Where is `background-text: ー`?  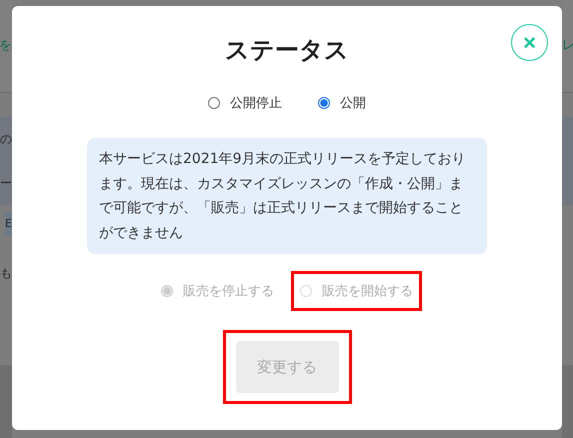 background-text: ー is located at coordinates (6, 183).